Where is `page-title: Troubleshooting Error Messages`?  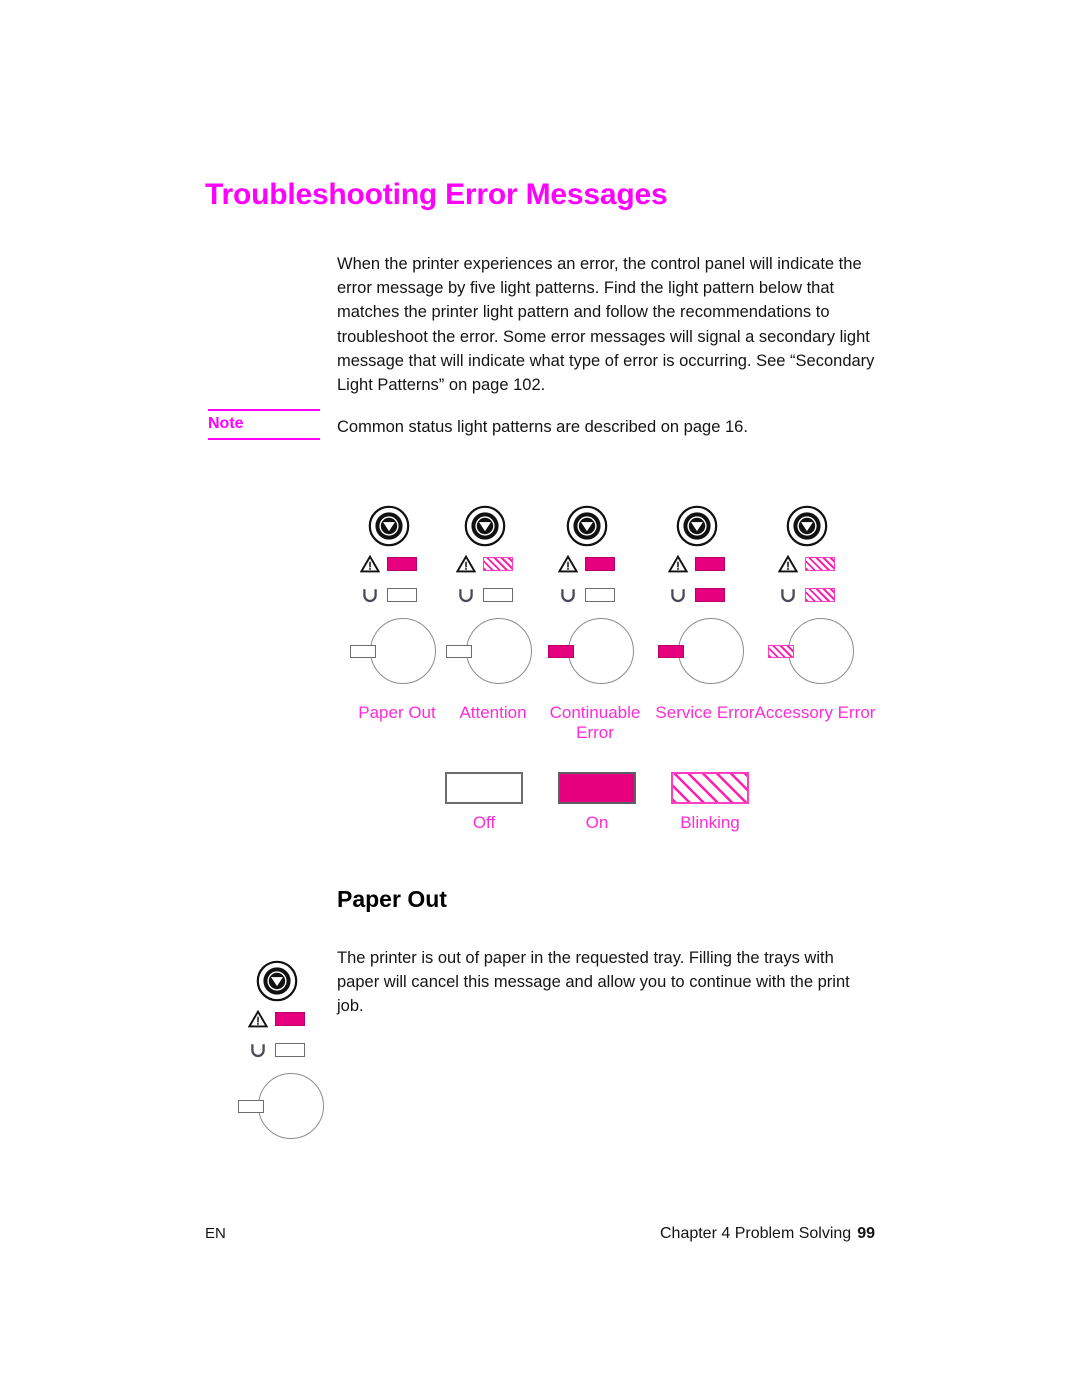
page-title: Troubleshooting Error Messages is located at coordinates (436, 194).